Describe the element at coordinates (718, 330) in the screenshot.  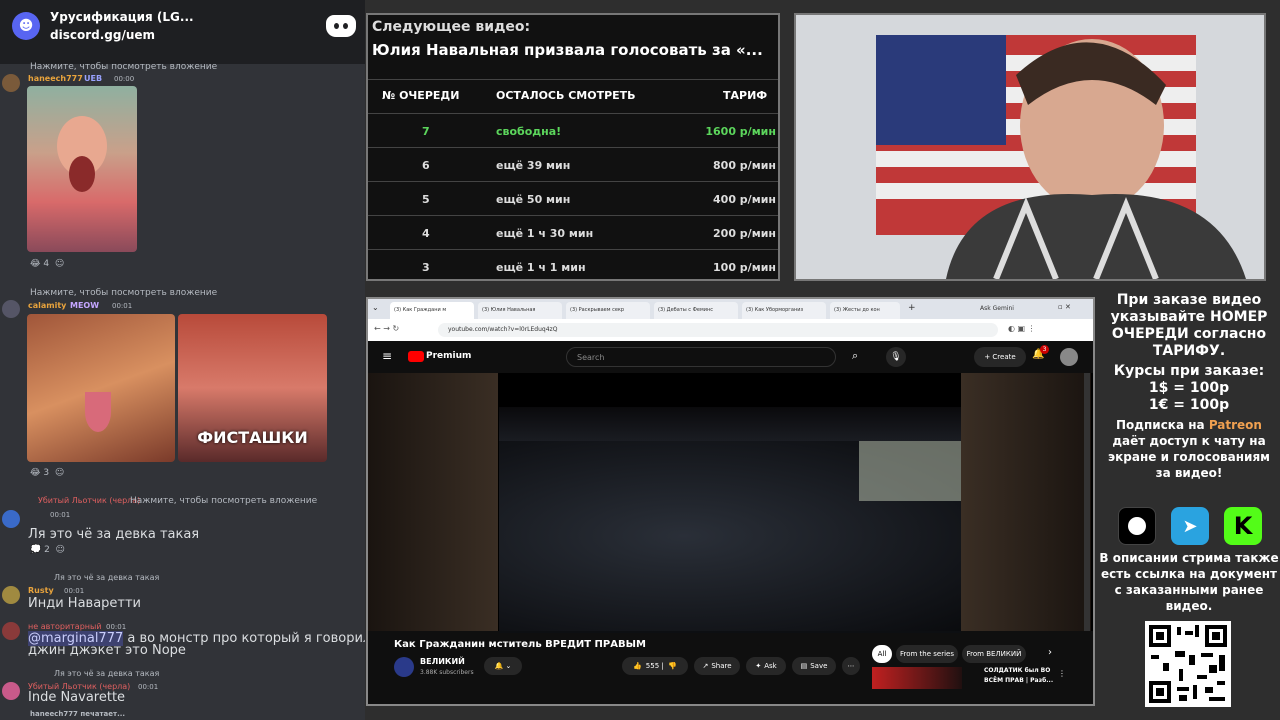
I see `url-input: youtube.com/watch?v=l0rLEduq4zQ` at that location.